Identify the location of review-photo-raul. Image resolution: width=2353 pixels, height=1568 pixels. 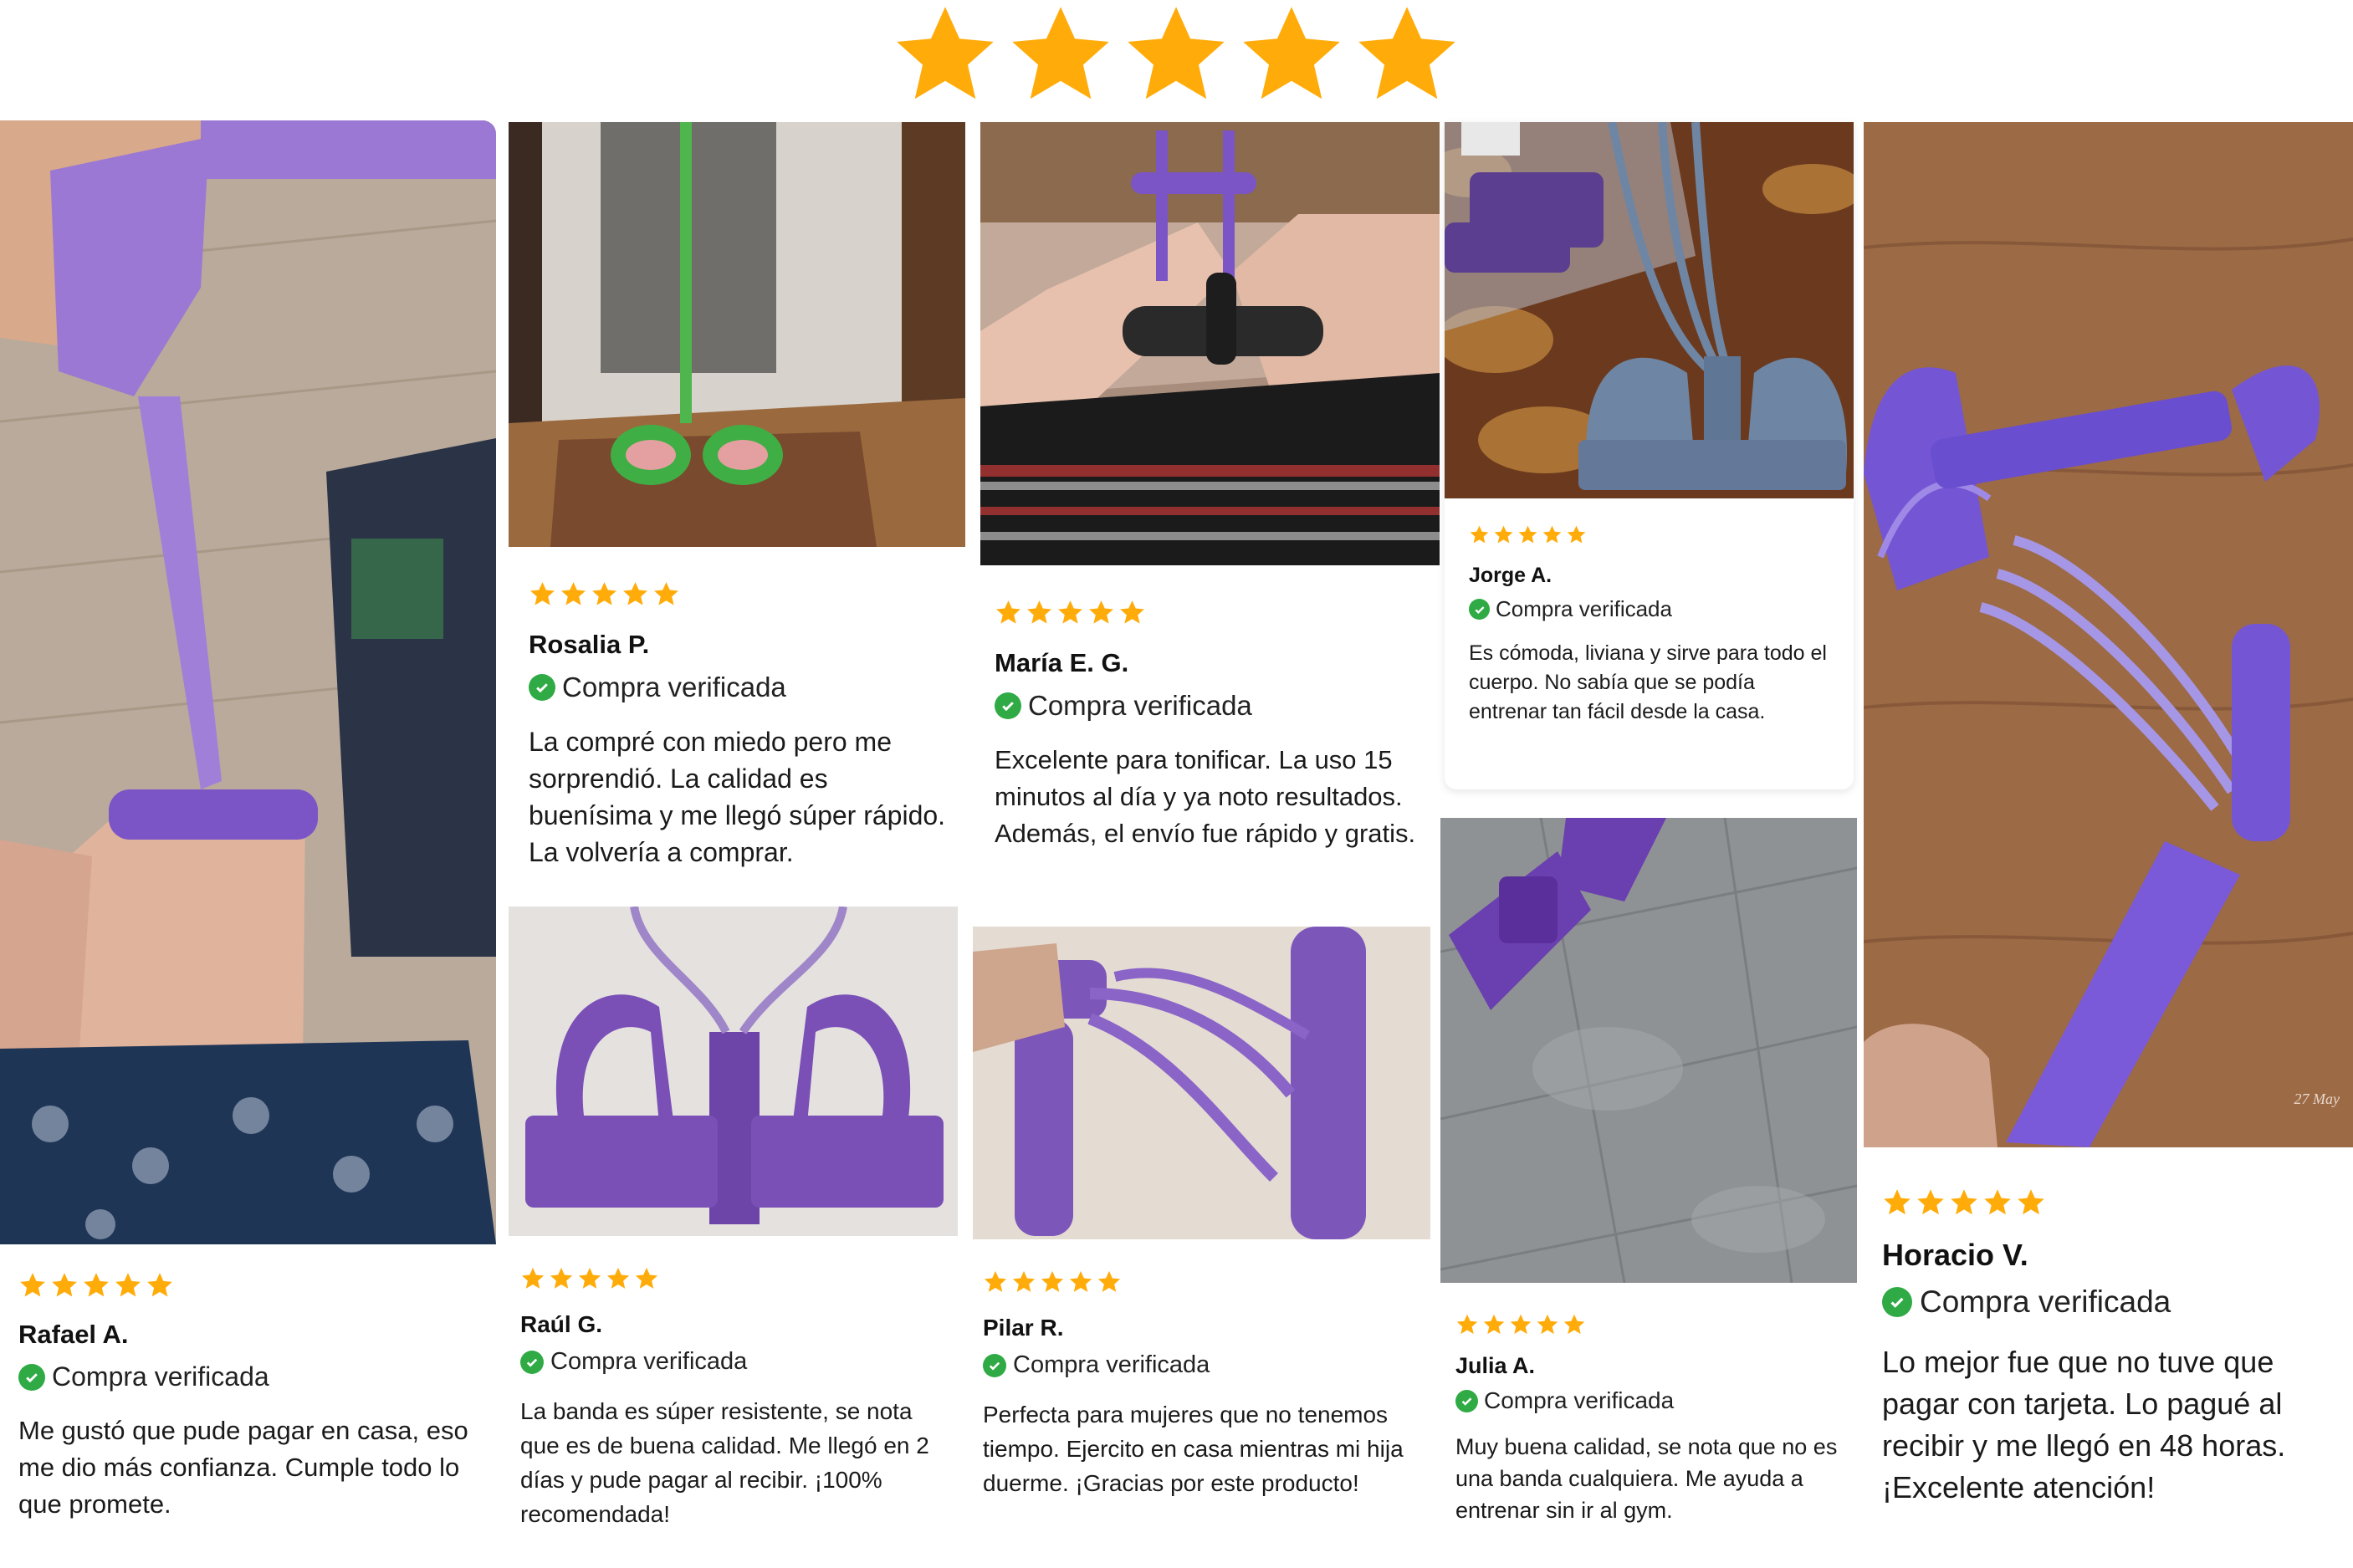
(733, 1071).